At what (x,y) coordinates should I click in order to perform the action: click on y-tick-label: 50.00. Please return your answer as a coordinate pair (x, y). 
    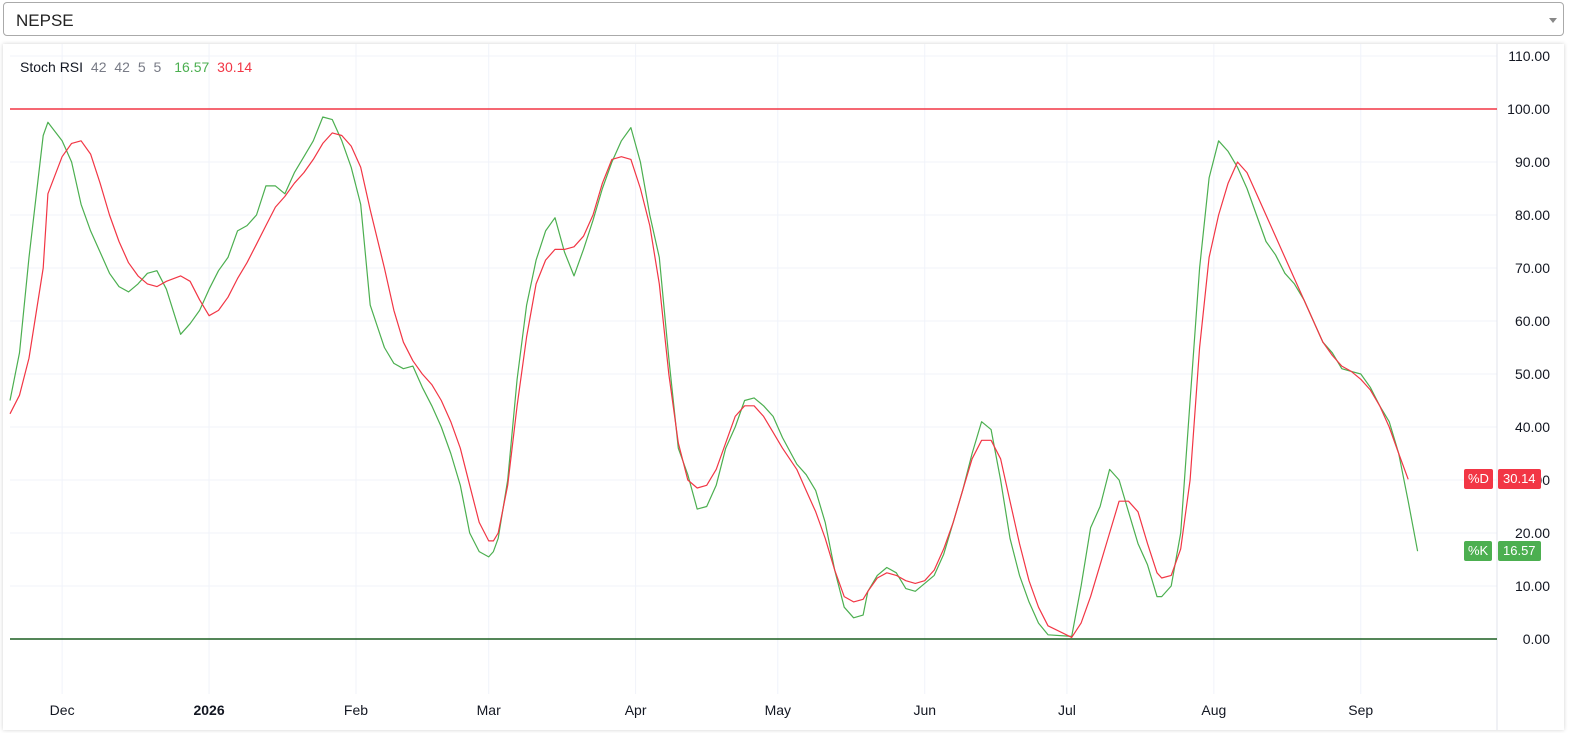
    Looking at the image, I should click on (1532, 374).